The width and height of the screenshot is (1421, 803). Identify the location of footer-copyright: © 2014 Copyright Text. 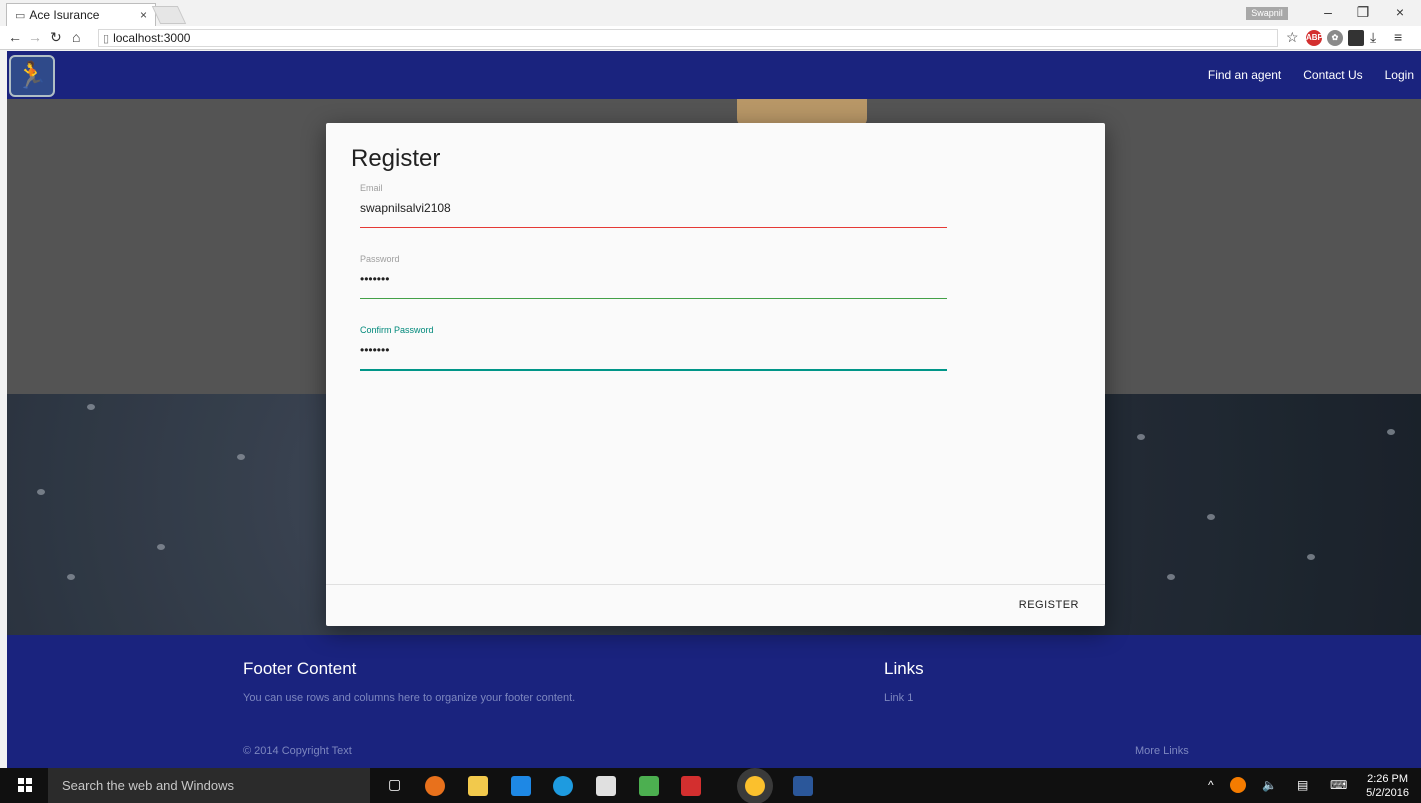
(297, 751).